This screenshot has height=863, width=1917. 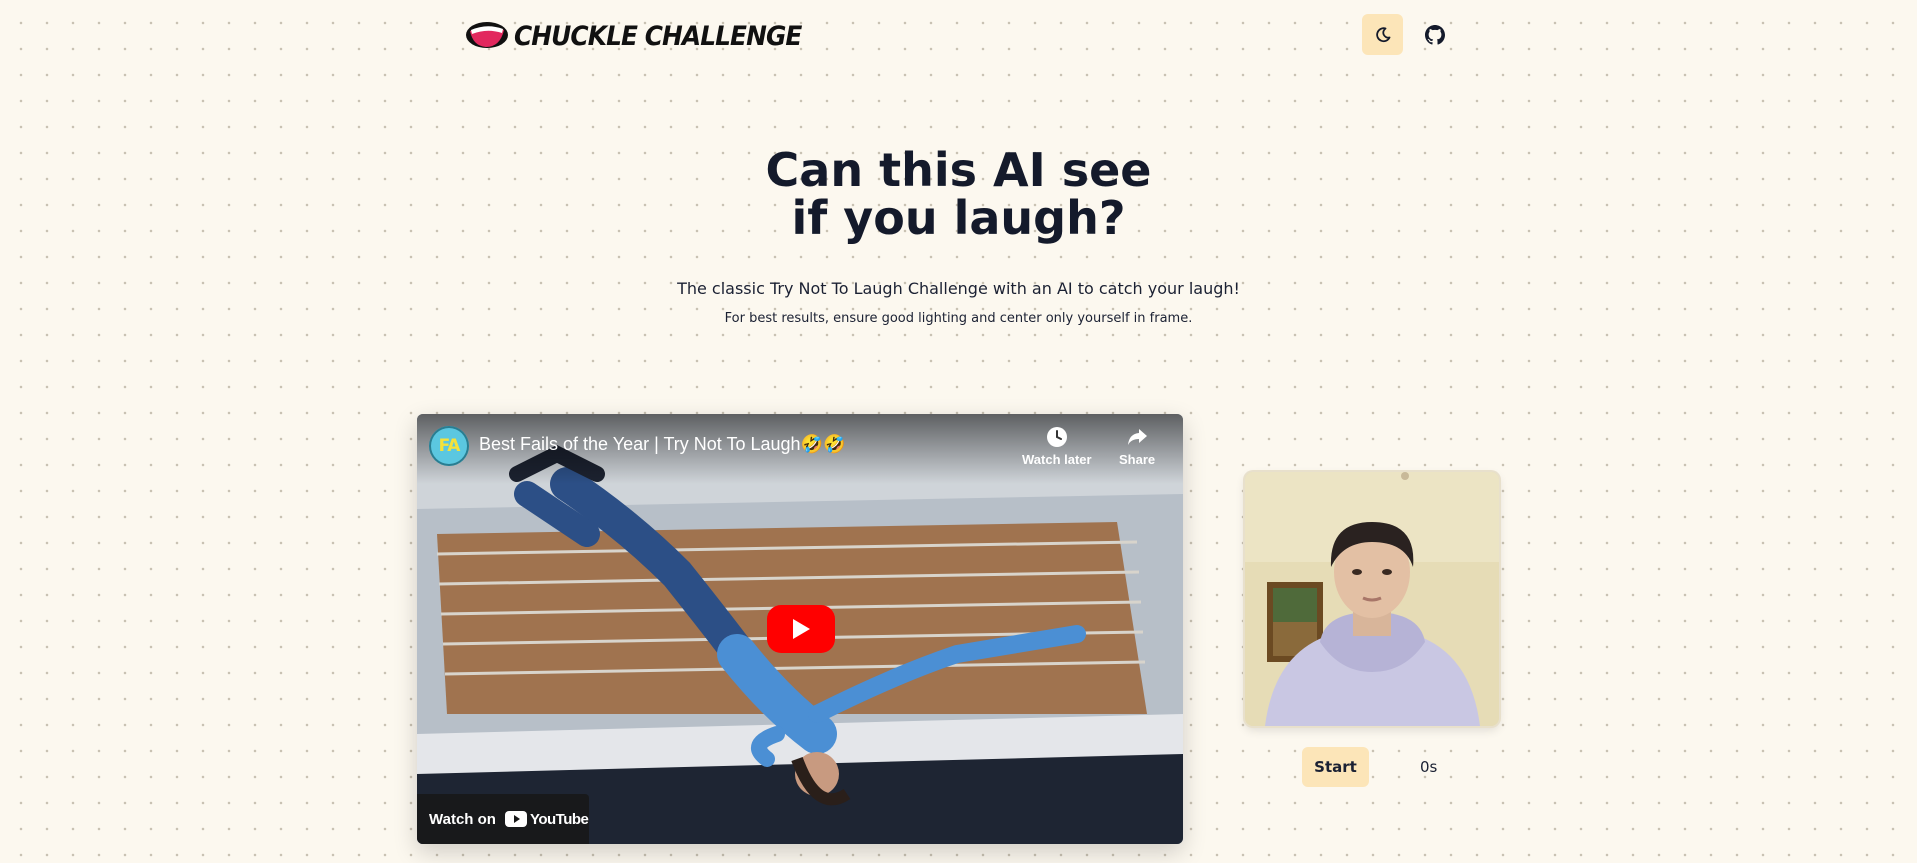 What do you see at coordinates (1137, 459) in the screenshot?
I see `share-label: Share` at bounding box center [1137, 459].